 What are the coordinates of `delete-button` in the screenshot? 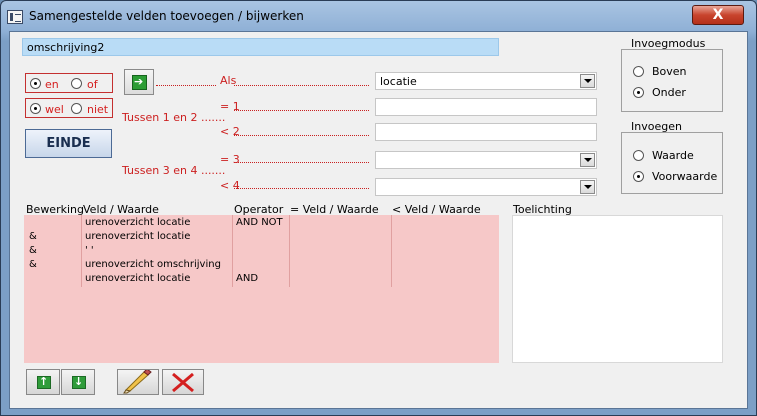 It's located at (183, 382).